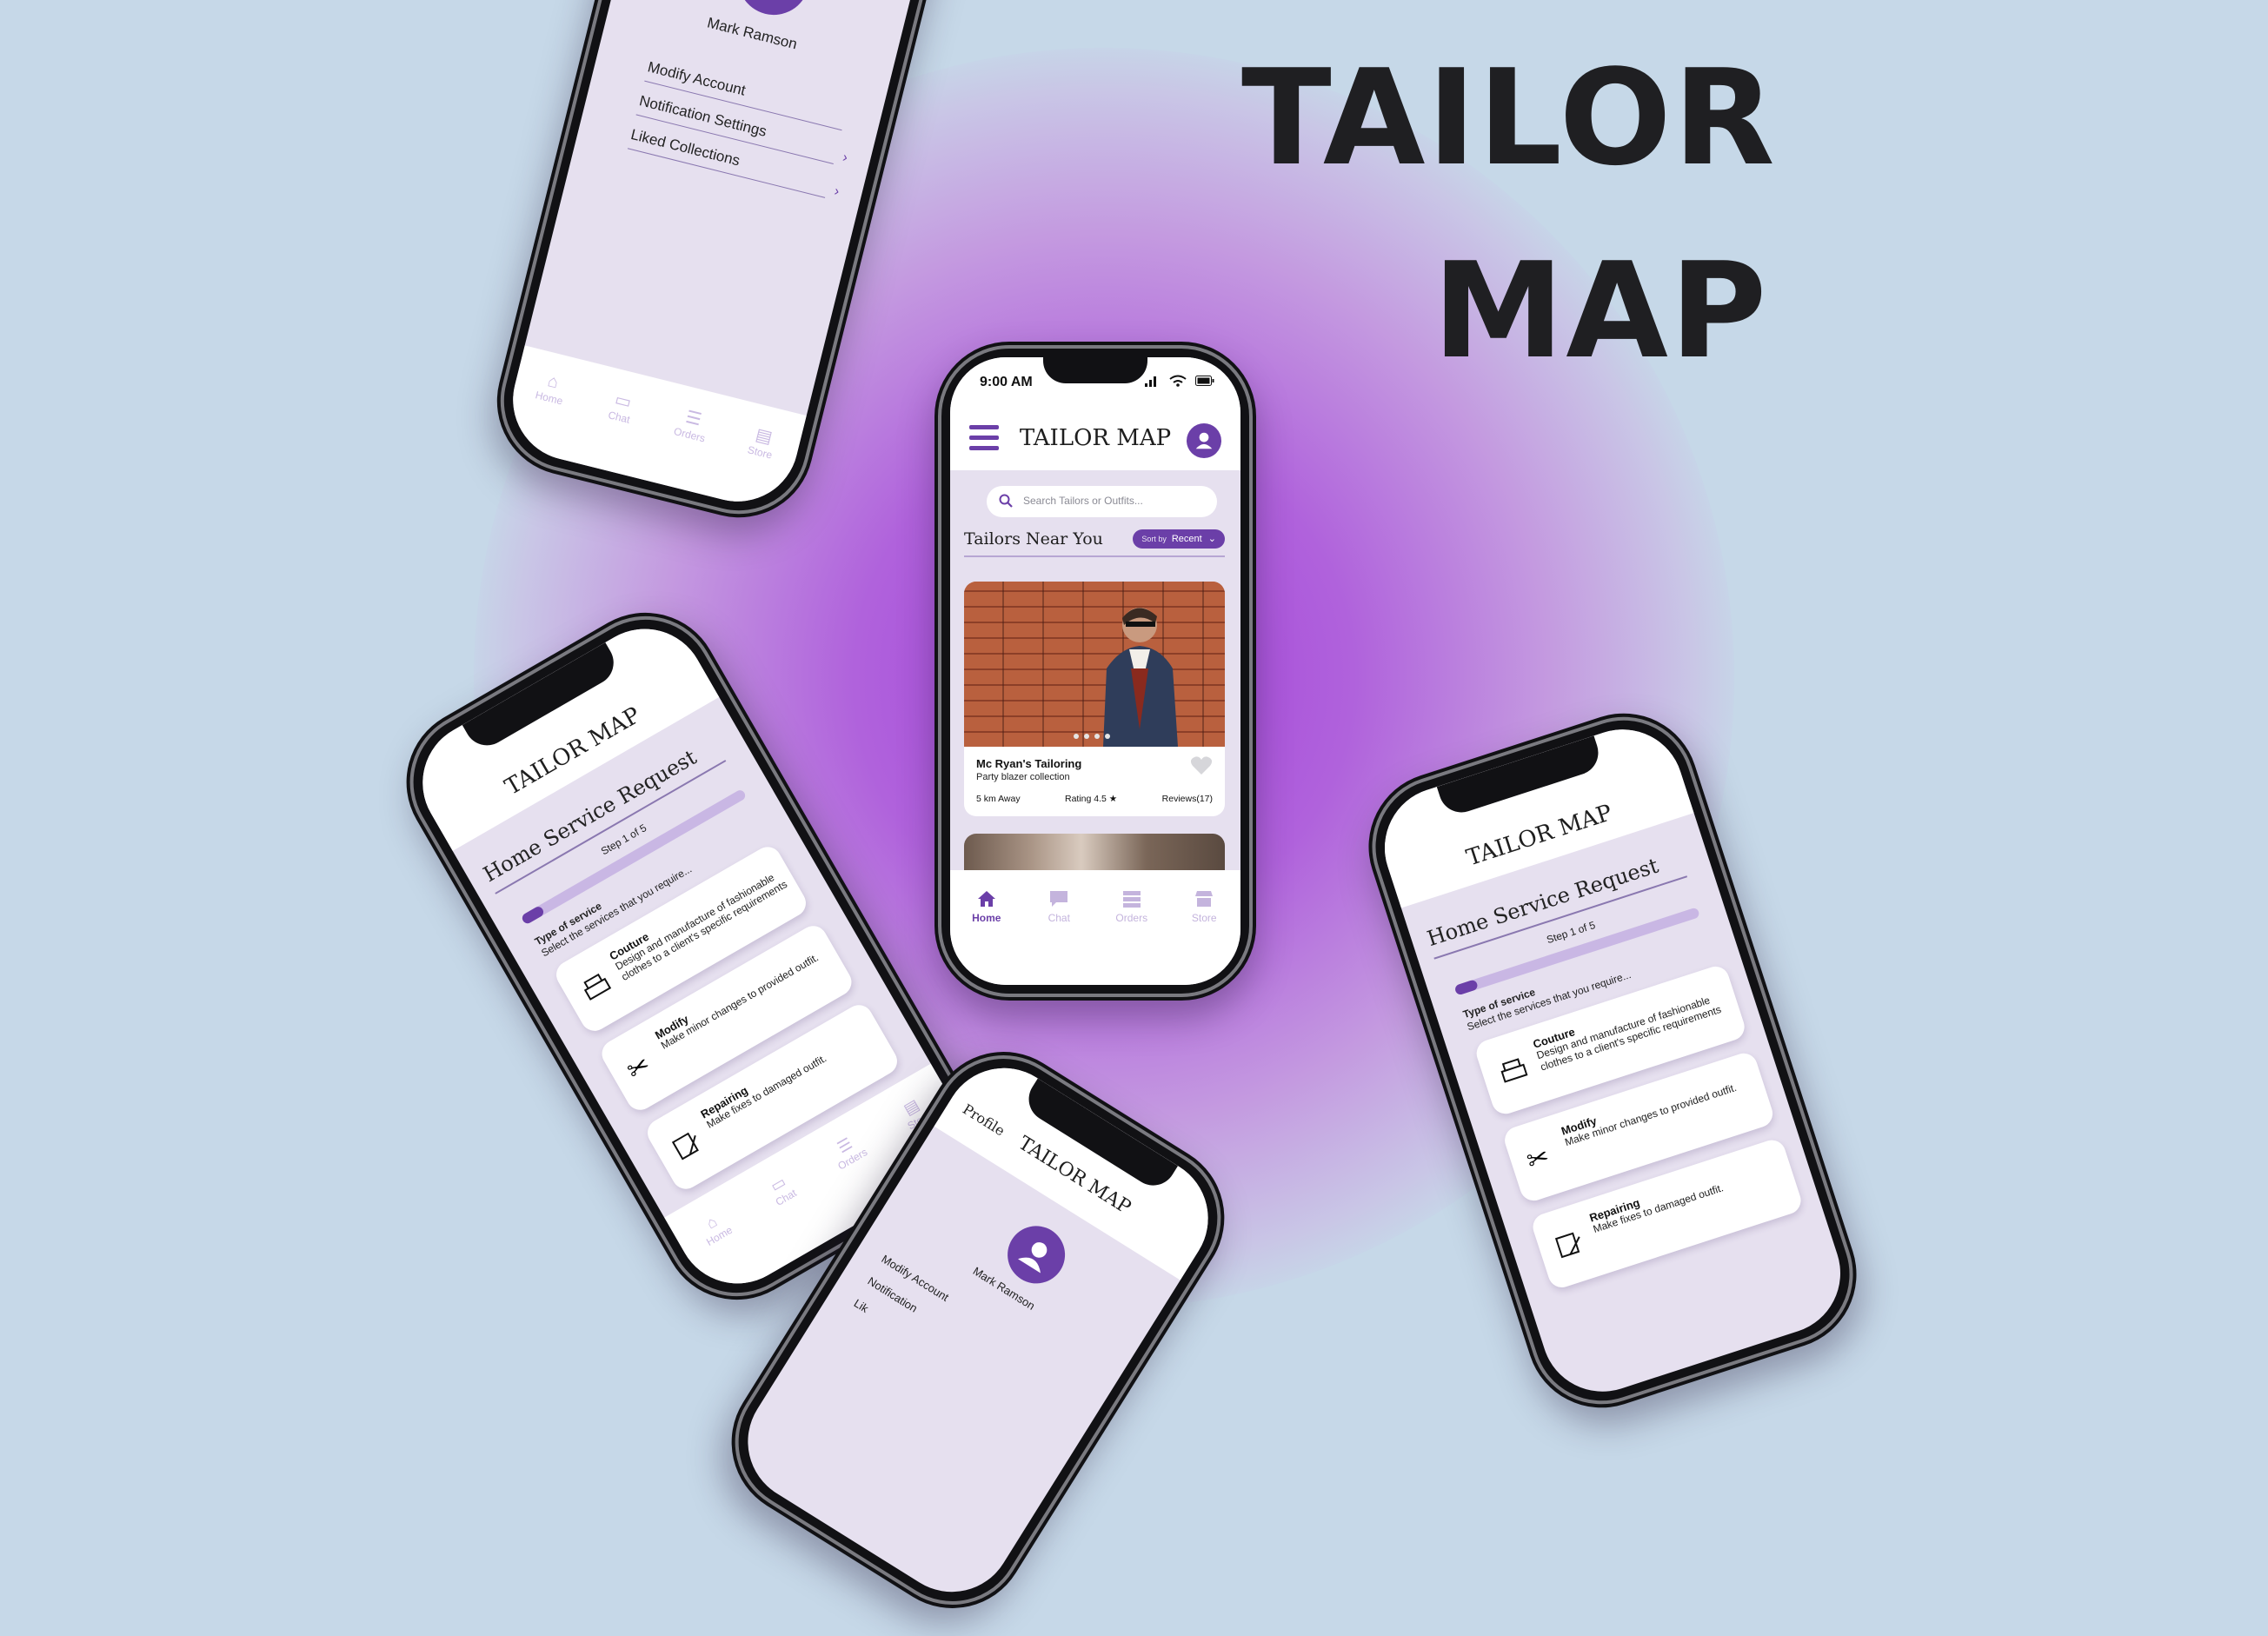  I want to click on profile-avatar-button, so click(1204, 440).